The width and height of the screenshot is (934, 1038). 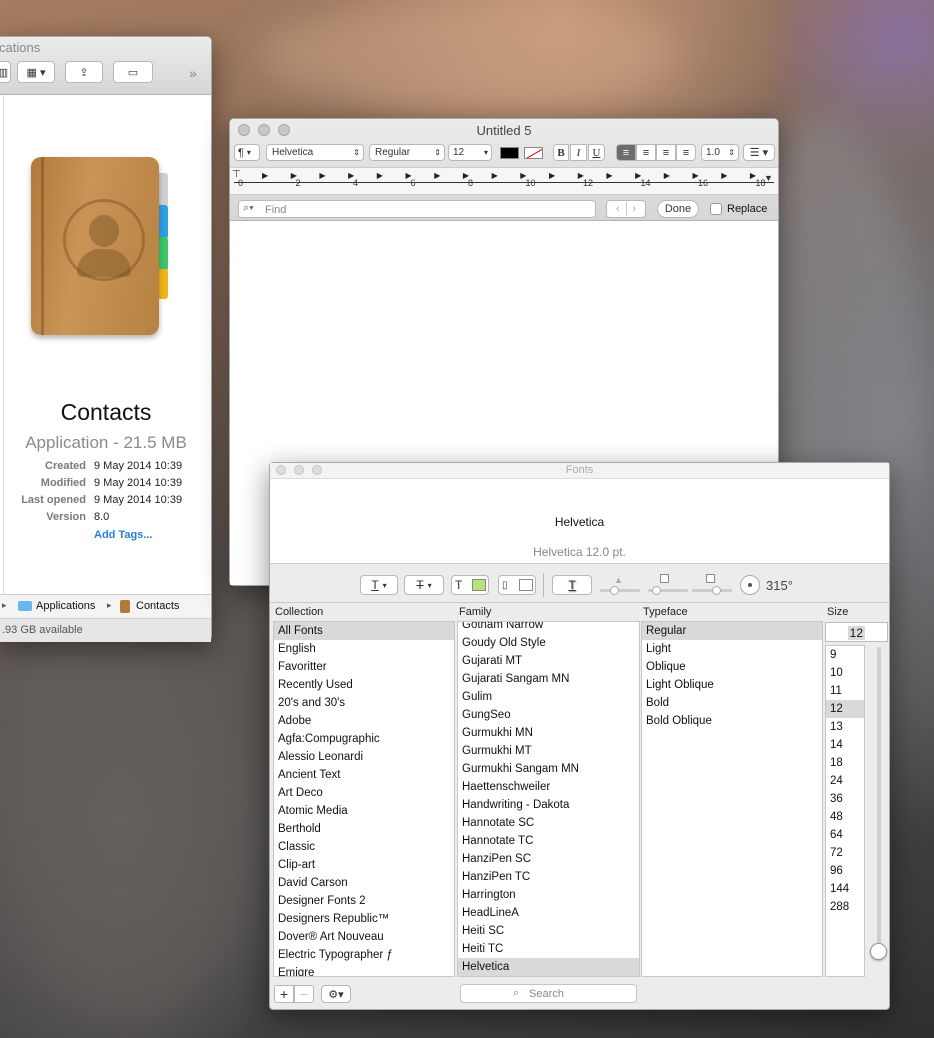 What do you see at coordinates (548, 823) in the screenshot?
I see `family-item: Hannotate SC` at bounding box center [548, 823].